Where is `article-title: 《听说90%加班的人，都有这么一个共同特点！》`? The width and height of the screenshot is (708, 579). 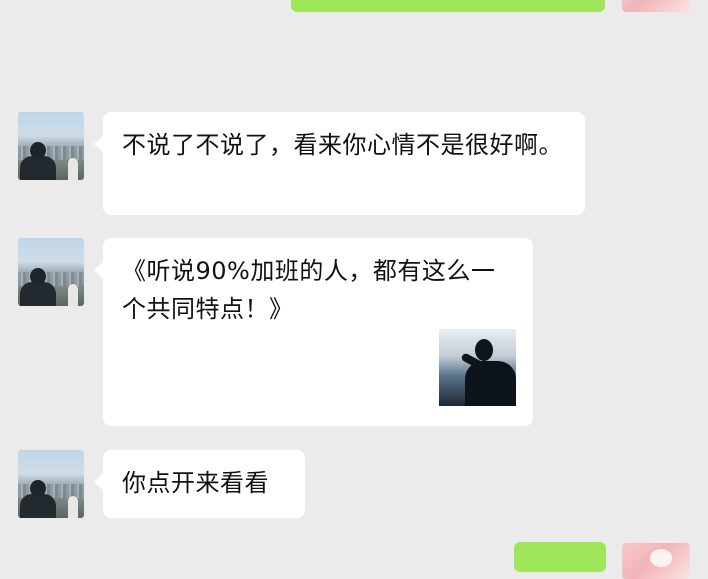
article-title: 《听说90%加班的人，都有这么一个共同特点！》 is located at coordinates (309, 290).